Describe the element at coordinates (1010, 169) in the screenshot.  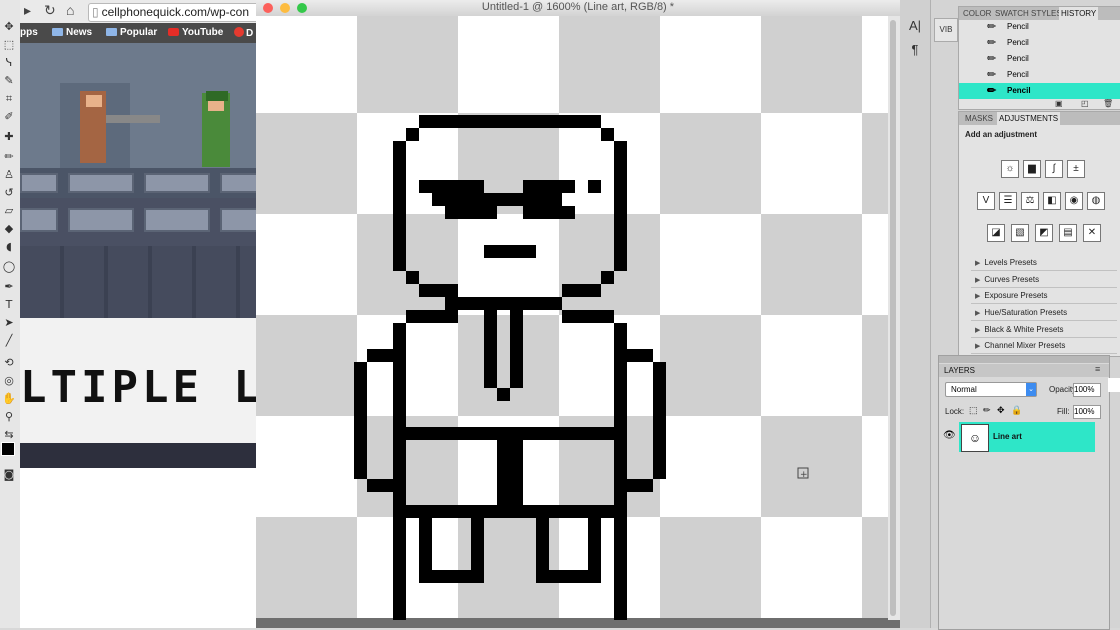
I see `brightness-contrast-icon: ☼` at that location.